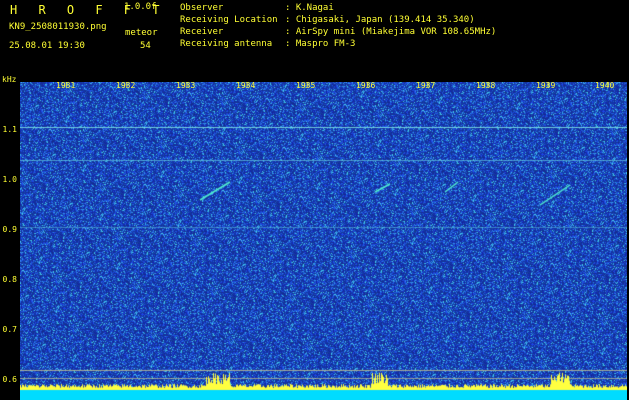  What do you see at coordinates (309, 8) in the screenshot?
I see `observer-value: : K.Nagai` at bounding box center [309, 8].